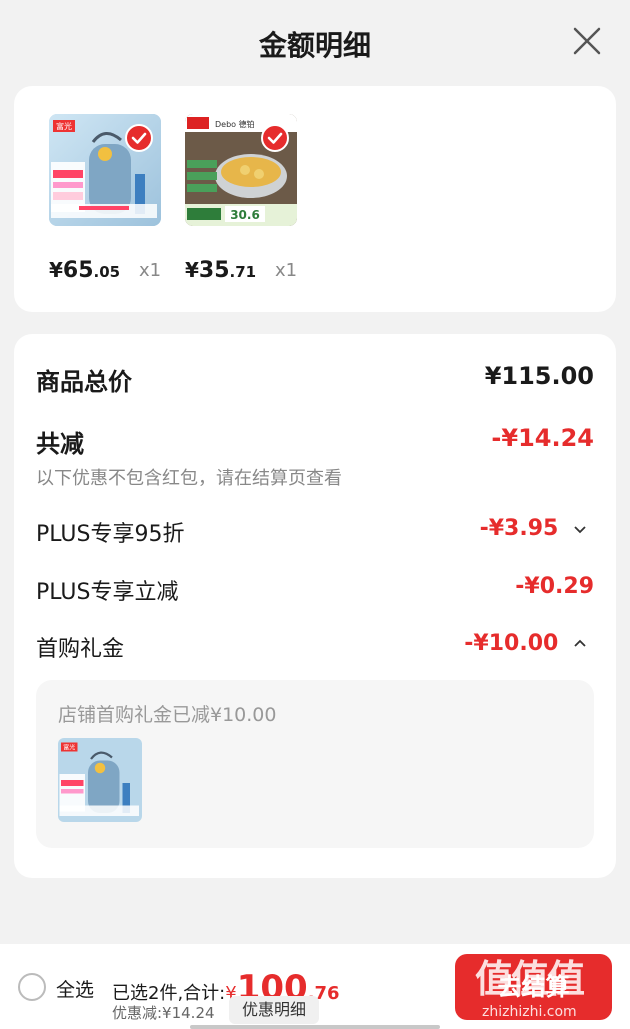  Describe the element at coordinates (315, 646) in the screenshot. I see `discount-item-row: 首购礼金 -¥10.00` at that location.